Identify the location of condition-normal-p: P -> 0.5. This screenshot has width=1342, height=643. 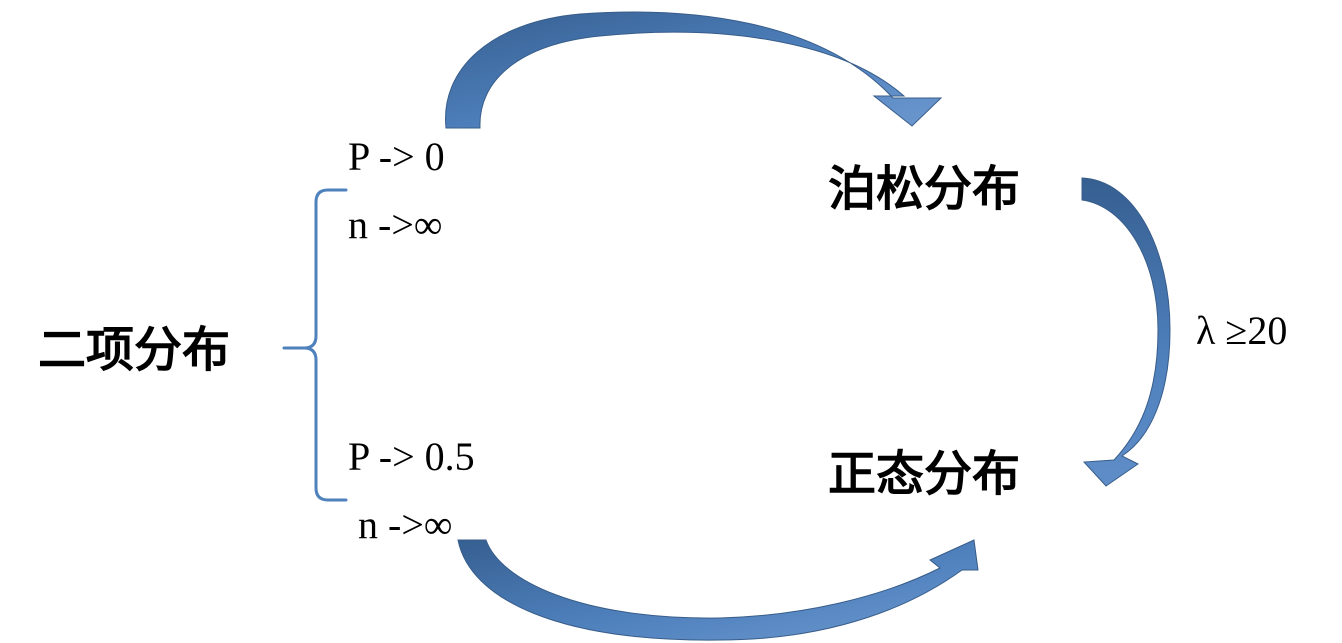
(411, 456).